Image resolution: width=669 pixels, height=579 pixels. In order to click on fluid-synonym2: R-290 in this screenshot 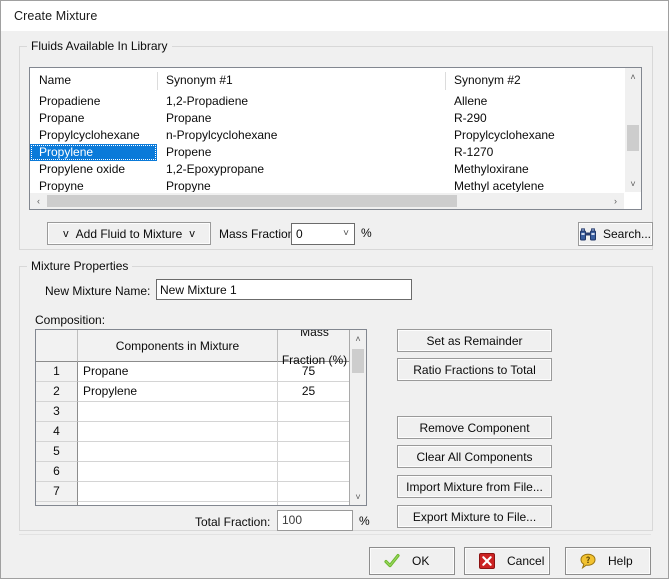, I will do `click(470, 118)`.